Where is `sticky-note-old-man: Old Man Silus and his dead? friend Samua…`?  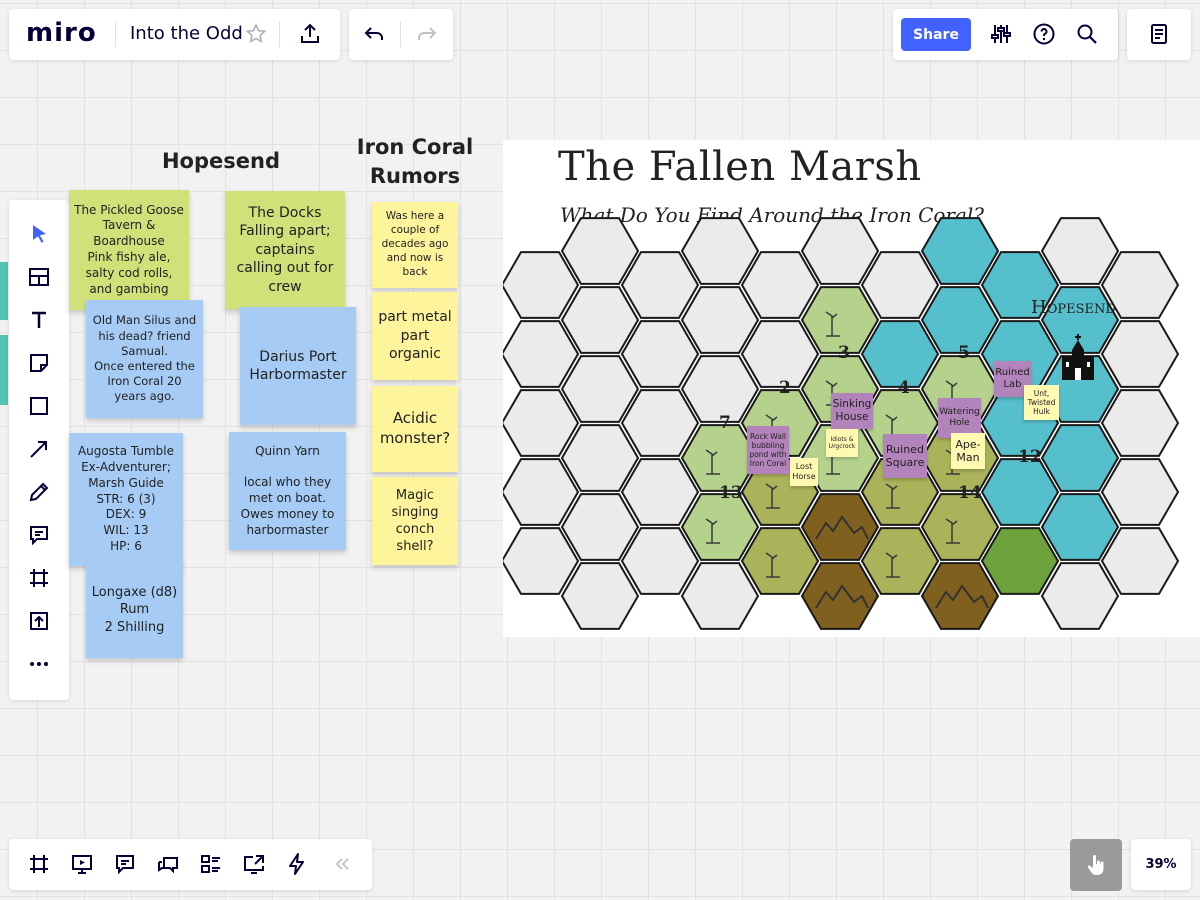
sticky-note-old-man: Old Man Silus and his dead? friend Samua… is located at coordinates (144, 359).